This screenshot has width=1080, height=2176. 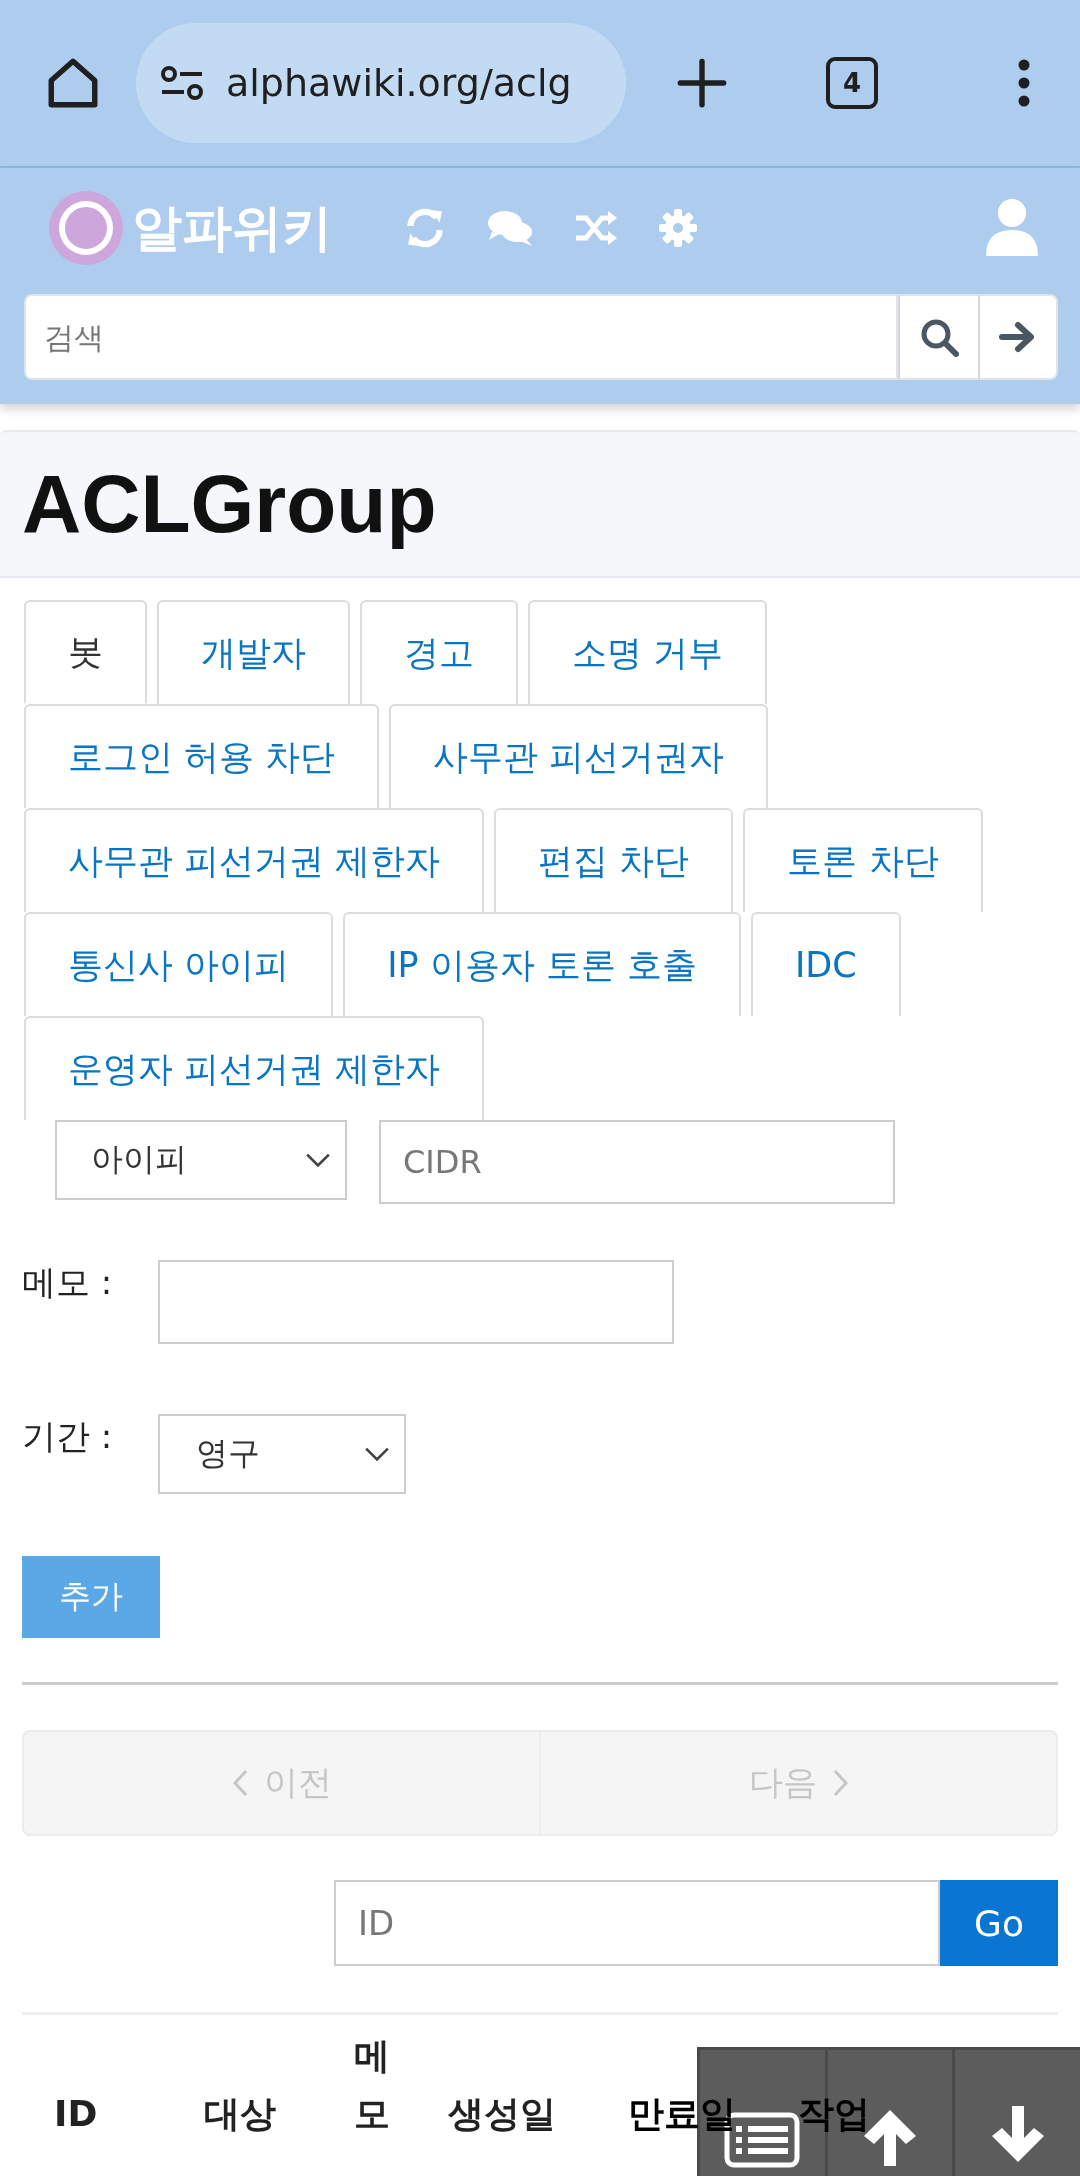 What do you see at coordinates (840, 1783) in the screenshot?
I see `chevron-right-icon` at bounding box center [840, 1783].